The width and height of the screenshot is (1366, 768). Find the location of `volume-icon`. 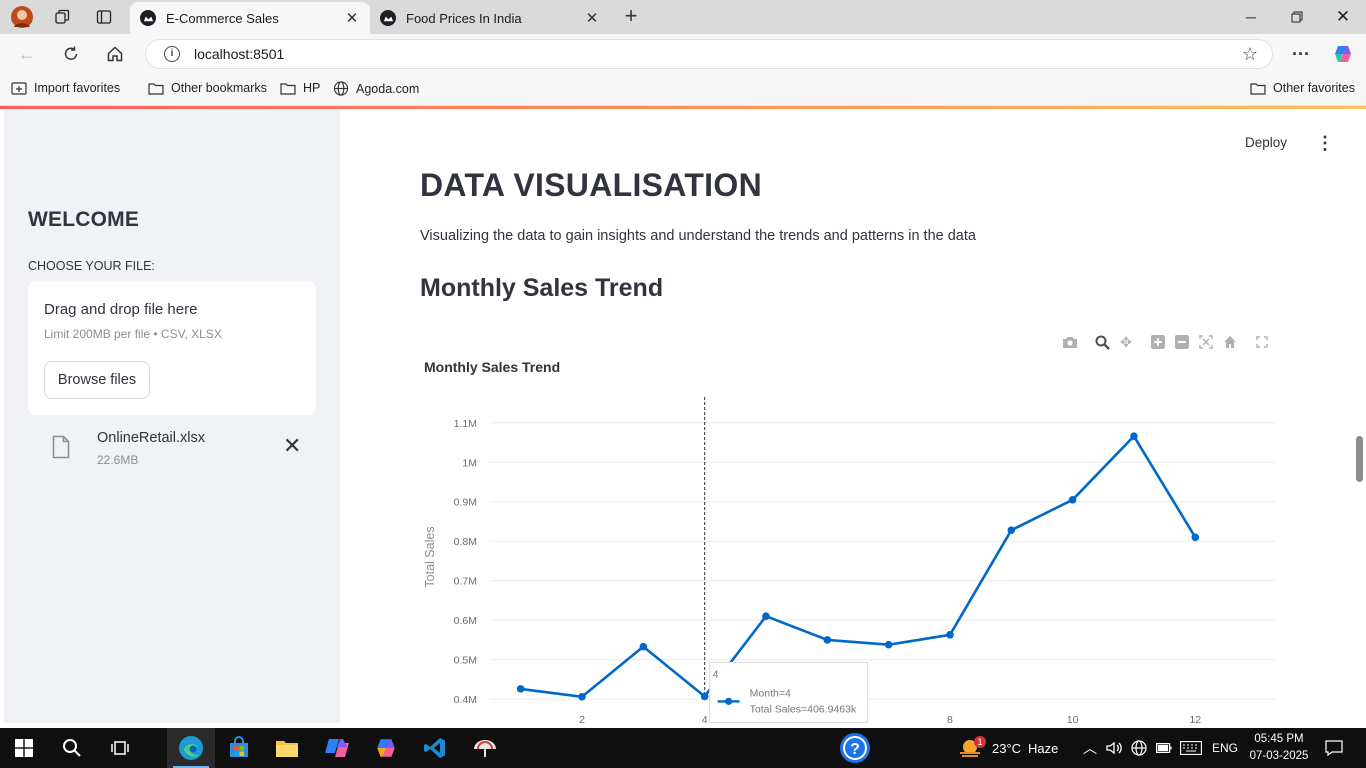

volume-icon is located at coordinates (1114, 748).